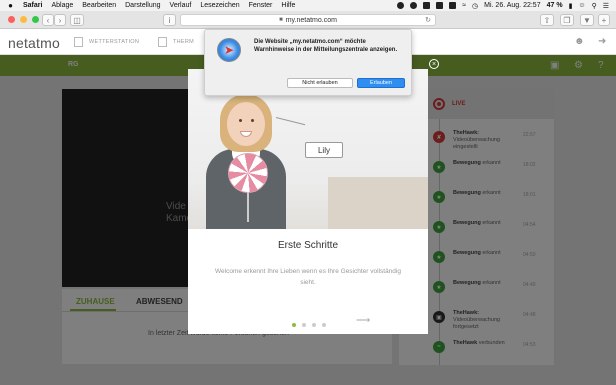 This screenshot has height=385, width=616. Describe the element at coordinates (363, 320) in the screenshot. I see `next-arrow-icon: ⟶` at that location.